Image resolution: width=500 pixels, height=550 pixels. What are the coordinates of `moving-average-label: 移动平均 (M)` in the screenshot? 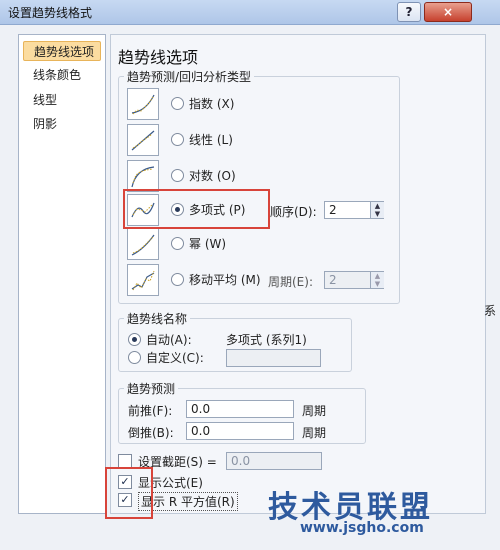 It's located at (225, 280).